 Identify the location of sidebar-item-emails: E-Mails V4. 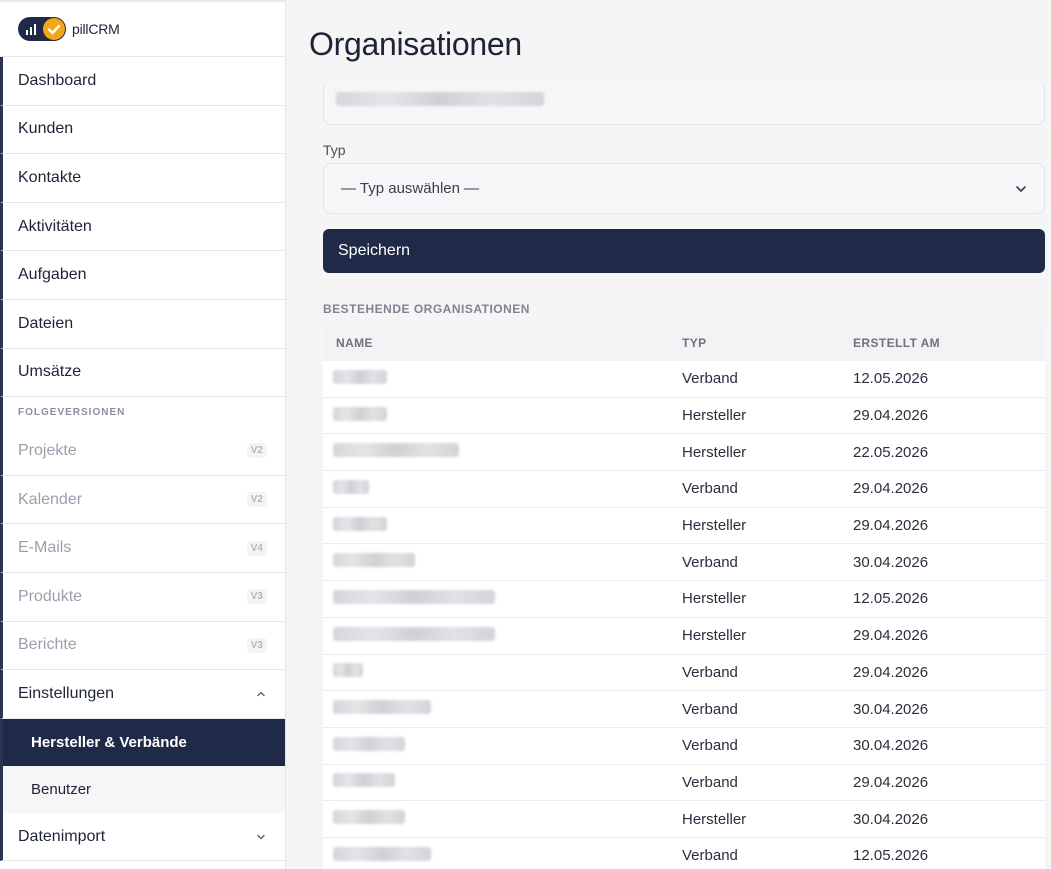
(142, 548).